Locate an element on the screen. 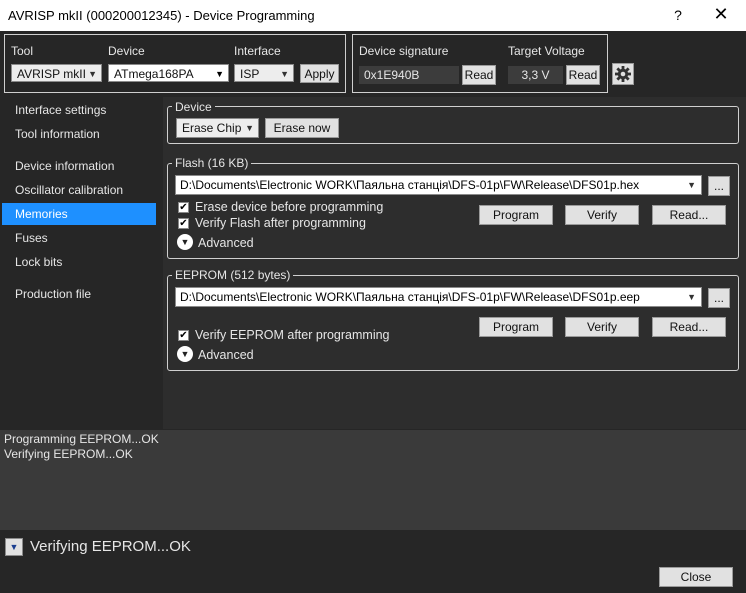  voltage-label: Target Voltage is located at coordinates (546, 51).